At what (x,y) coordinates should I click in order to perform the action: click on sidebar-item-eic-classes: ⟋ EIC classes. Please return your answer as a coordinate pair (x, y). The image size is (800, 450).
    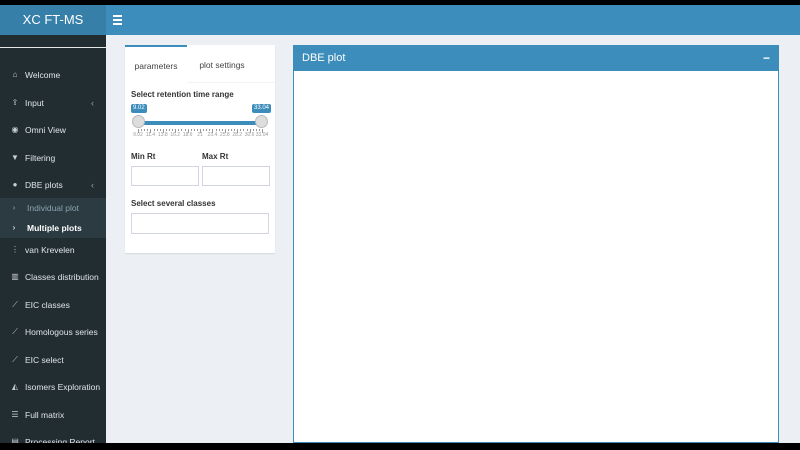
    Looking at the image, I should click on (53, 305).